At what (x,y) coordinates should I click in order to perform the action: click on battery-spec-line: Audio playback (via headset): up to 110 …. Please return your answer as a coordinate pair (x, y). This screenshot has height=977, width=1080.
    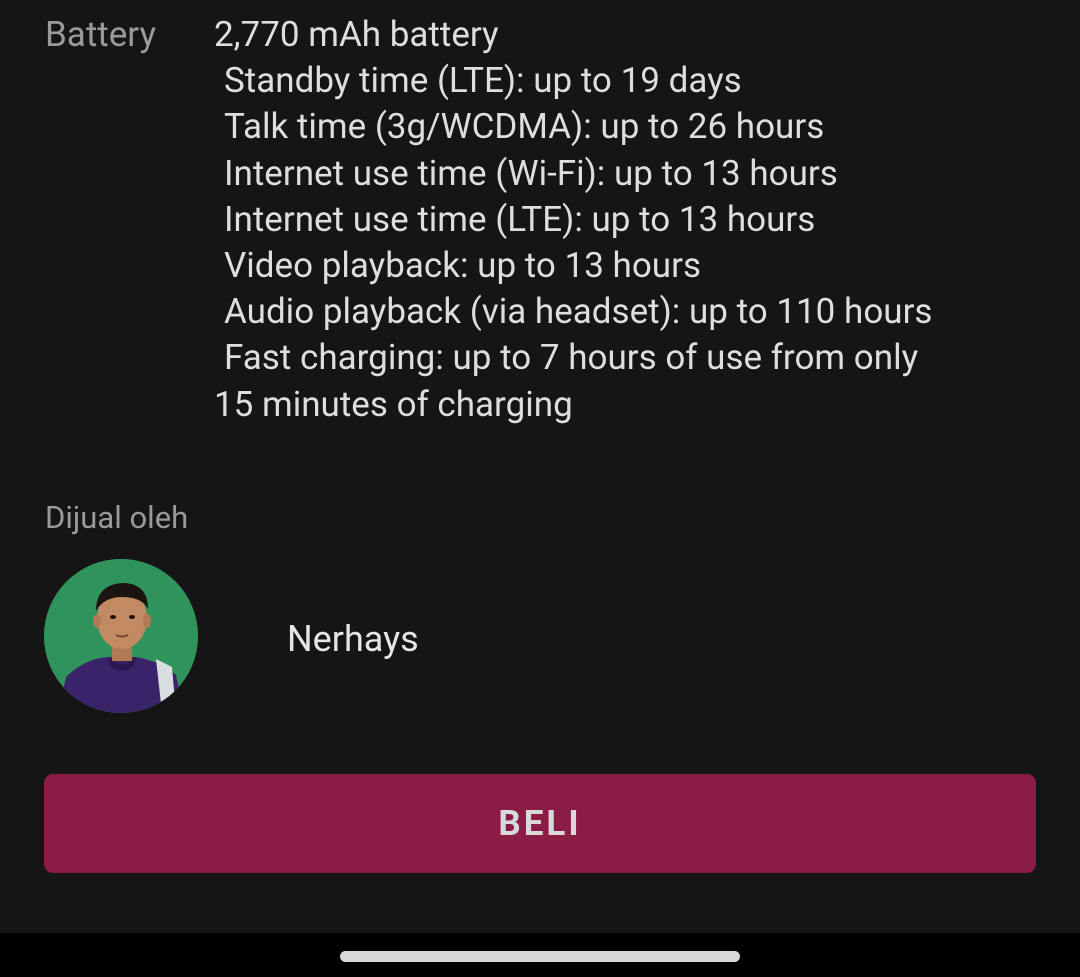
    Looking at the image, I should click on (578, 312).